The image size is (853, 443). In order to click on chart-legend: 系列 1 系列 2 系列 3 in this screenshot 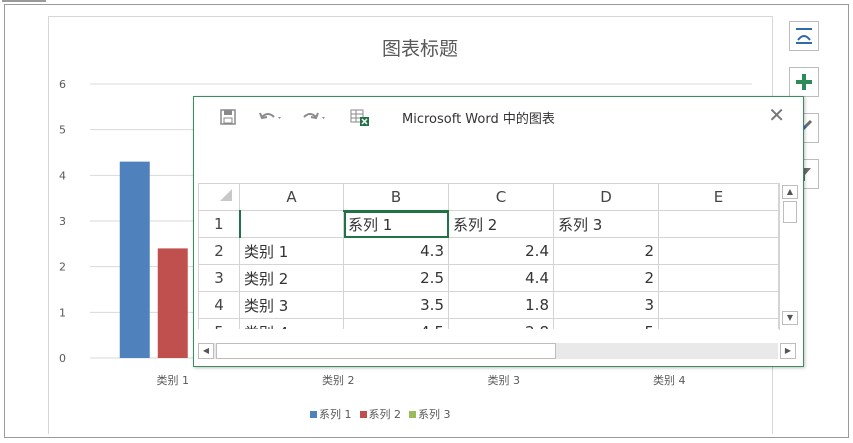, I will do `click(380, 414)`.